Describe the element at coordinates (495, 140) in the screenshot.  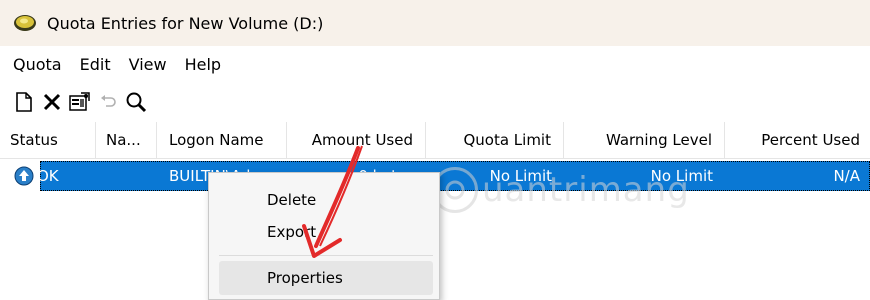
I see `column-quota-limit: Quota Limit` at that location.